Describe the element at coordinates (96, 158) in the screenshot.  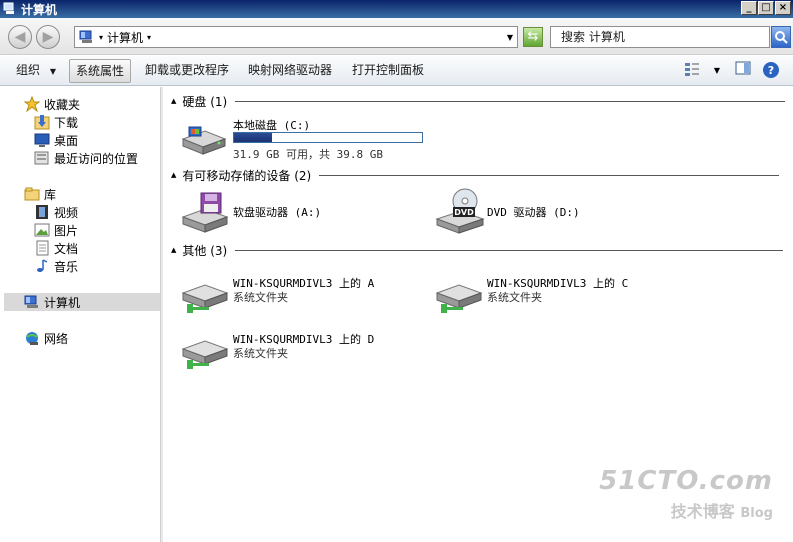
I see `nav-recent-label: 最近访问的位置` at that location.